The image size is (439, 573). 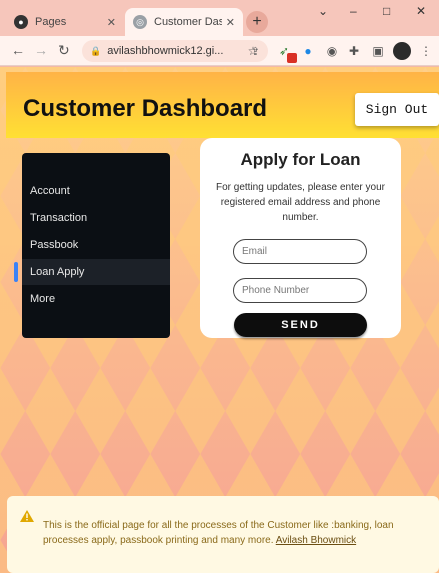 What do you see at coordinates (64, 50) in the screenshot?
I see `reload-icon: ↻` at bounding box center [64, 50].